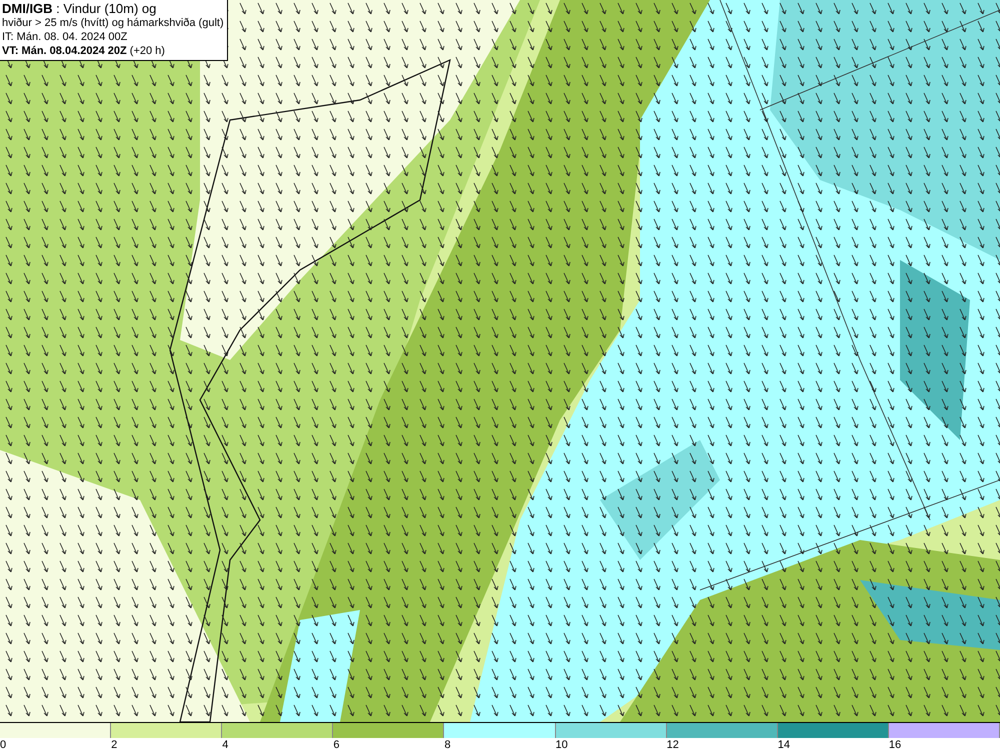 The width and height of the screenshot is (1000, 753). Describe the element at coordinates (84, 51) in the screenshot. I see `info-text: VT: Mán. 08.04.2024 20Z (+20 h)` at that location.